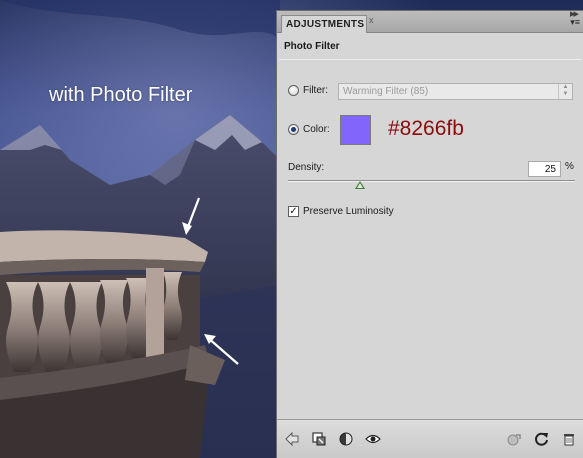  What do you see at coordinates (431, 181) in the screenshot?
I see `density-slider-track` at bounding box center [431, 181].